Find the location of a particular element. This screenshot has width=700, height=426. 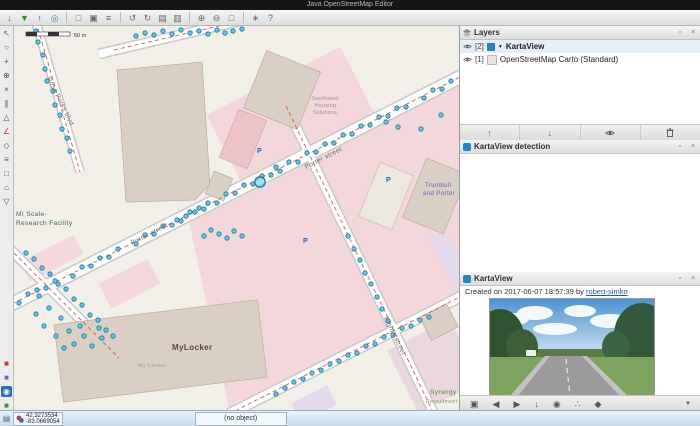

open-gallery-button: ▣ is located at coordinates (474, 404).